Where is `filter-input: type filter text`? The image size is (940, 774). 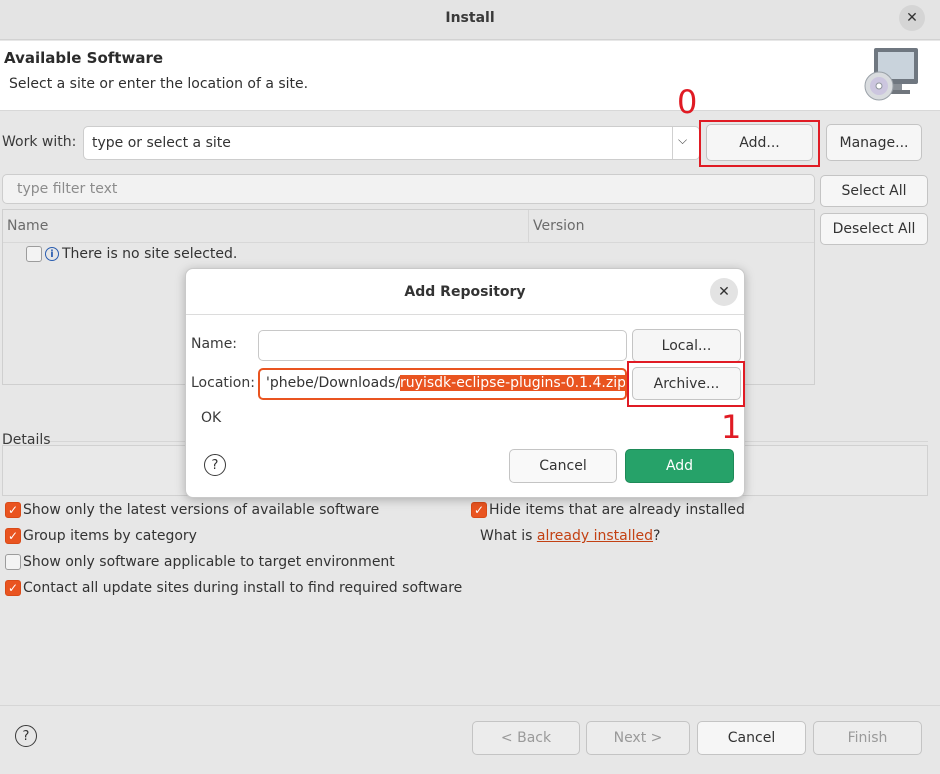
filter-input: type filter text is located at coordinates (408, 189).